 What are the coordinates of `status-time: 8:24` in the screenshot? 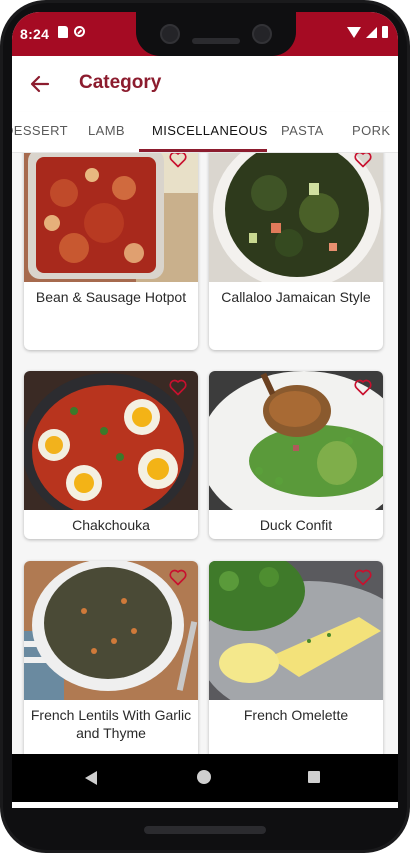 It's located at (35, 34).